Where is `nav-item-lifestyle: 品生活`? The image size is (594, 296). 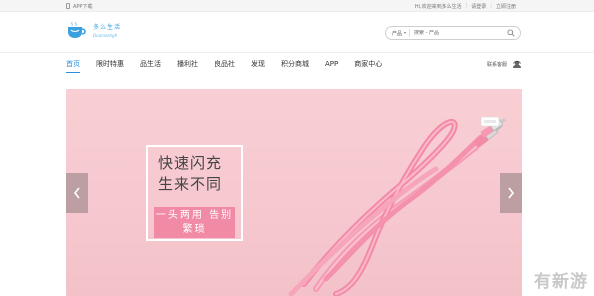
nav-item-lifestyle: 品生活 is located at coordinates (154, 64).